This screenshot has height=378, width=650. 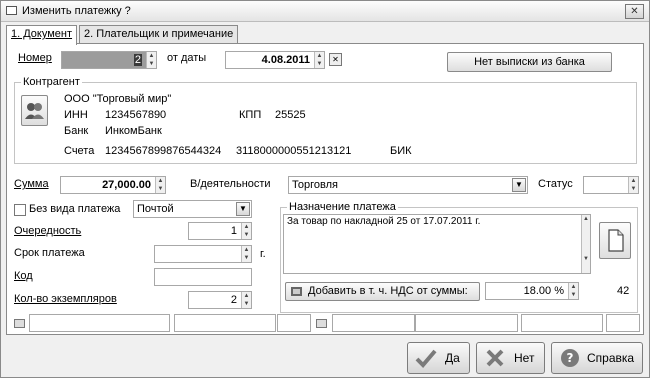 I want to click on purpose-group-label: Назначение платежа, so click(x=342, y=207).